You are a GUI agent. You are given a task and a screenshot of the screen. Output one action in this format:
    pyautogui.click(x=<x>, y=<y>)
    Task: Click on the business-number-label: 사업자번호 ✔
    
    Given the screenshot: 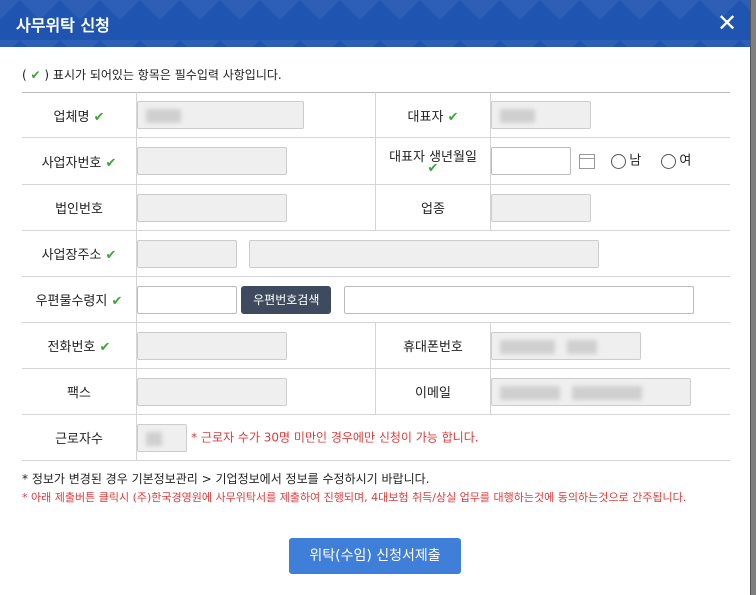 What is the action you would take?
    pyautogui.click(x=79, y=161)
    